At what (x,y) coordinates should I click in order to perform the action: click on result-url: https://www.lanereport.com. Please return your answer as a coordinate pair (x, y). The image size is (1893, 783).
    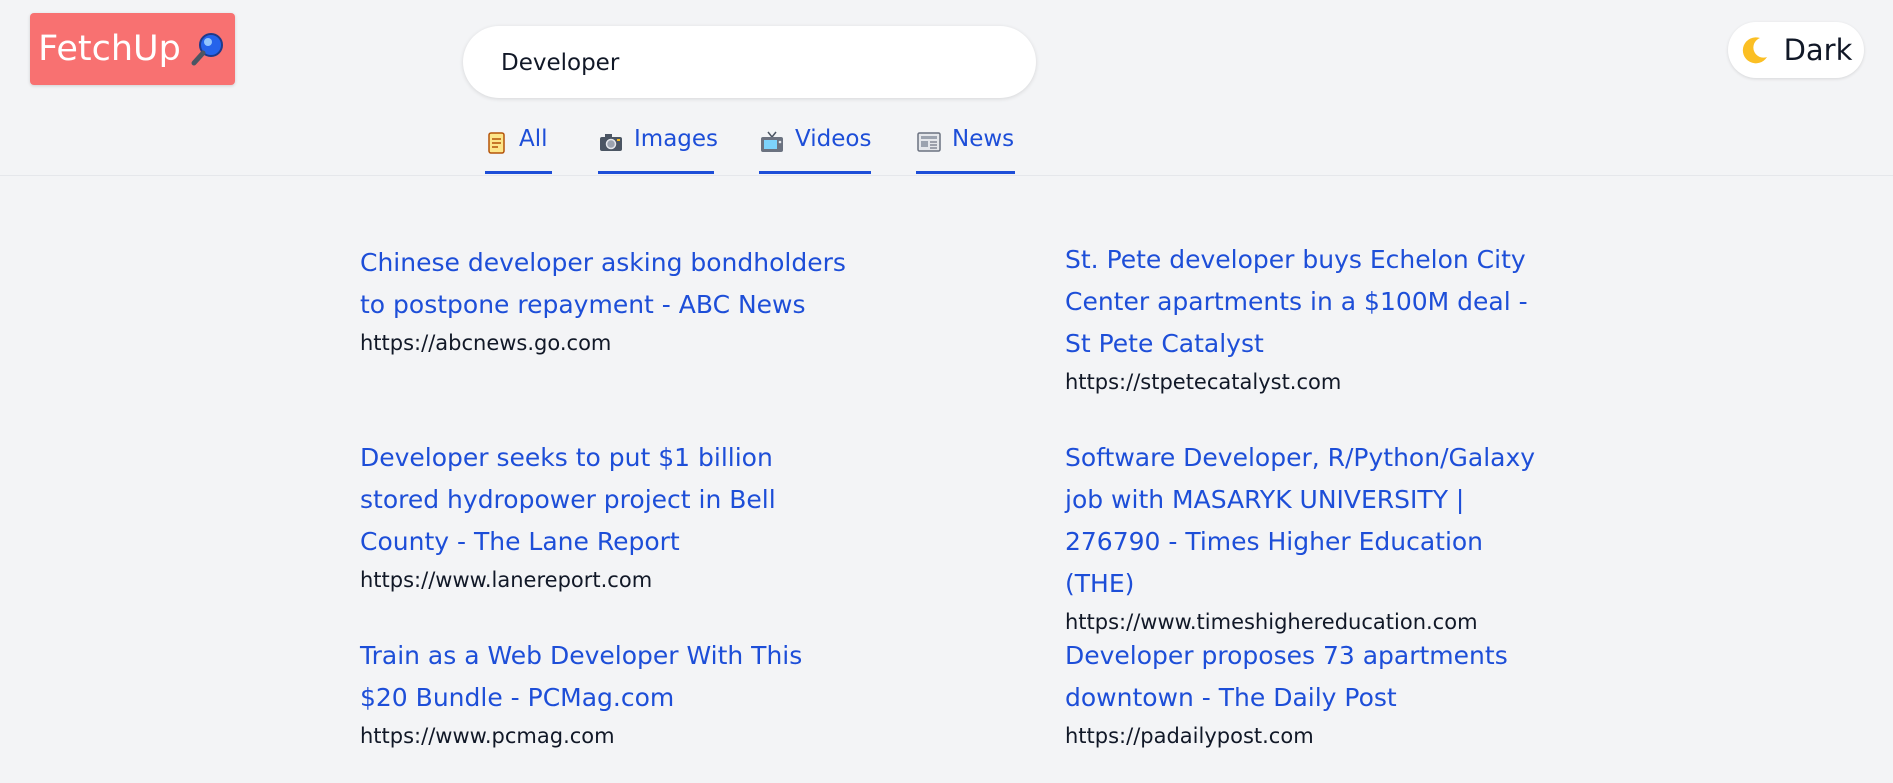
    Looking at the image, I should click on (506, 580).